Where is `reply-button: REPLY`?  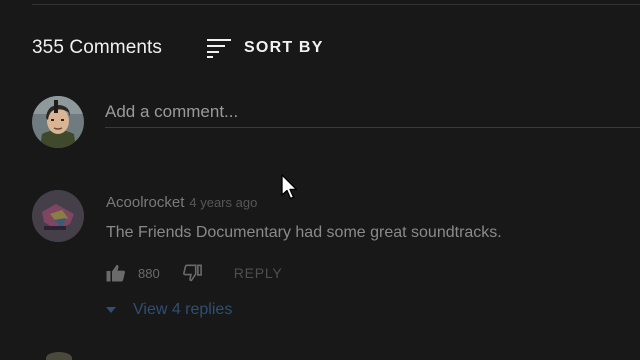 reply-button: REPLY is located at coordinates (258, 273).